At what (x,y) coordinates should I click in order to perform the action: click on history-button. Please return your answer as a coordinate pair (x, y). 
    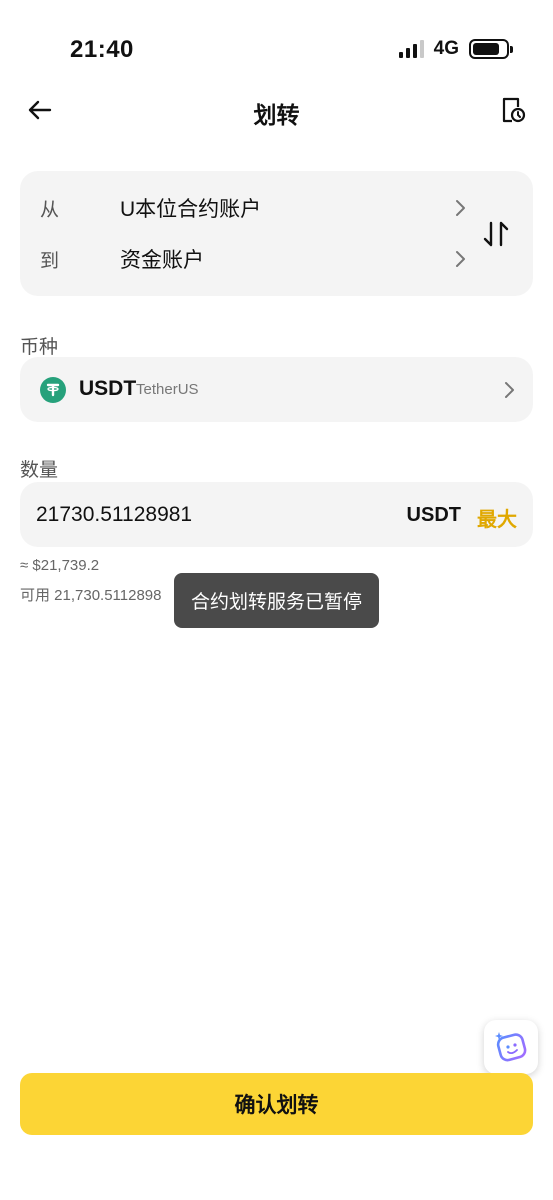
    Looking at the image, I should click on (513, 110).